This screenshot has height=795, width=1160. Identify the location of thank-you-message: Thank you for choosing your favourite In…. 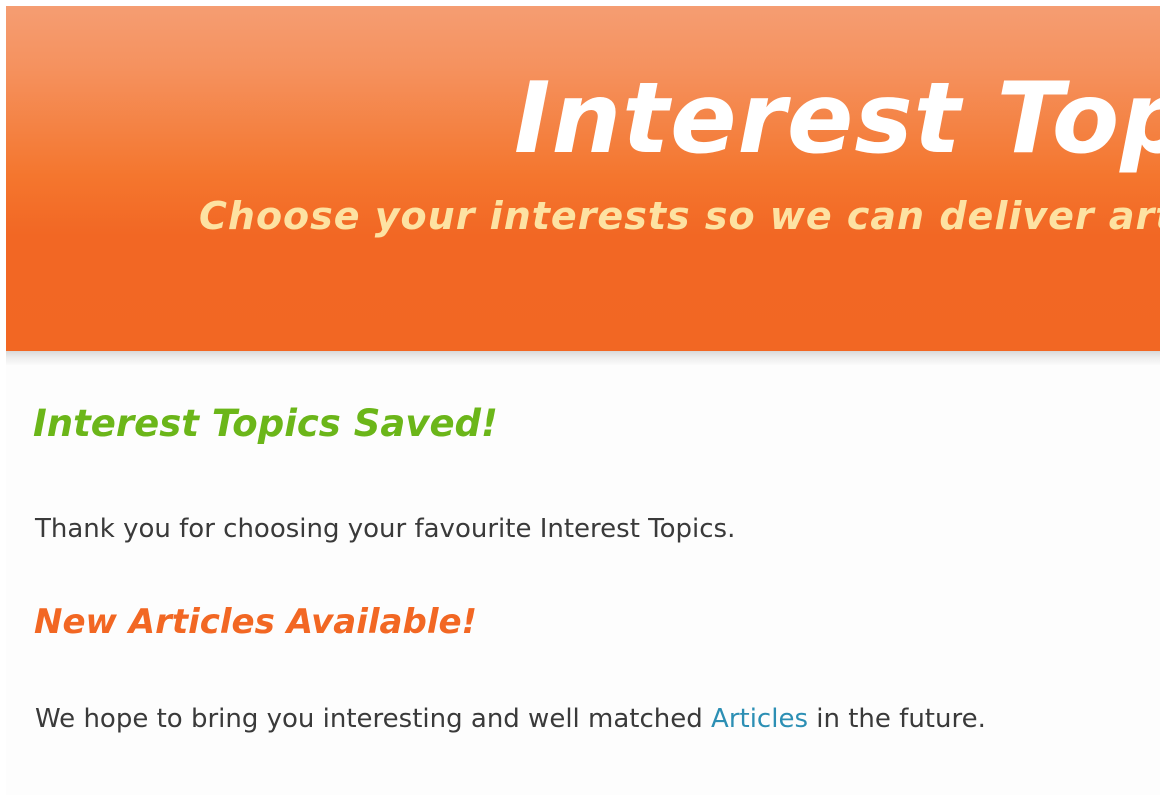
(385, 529).